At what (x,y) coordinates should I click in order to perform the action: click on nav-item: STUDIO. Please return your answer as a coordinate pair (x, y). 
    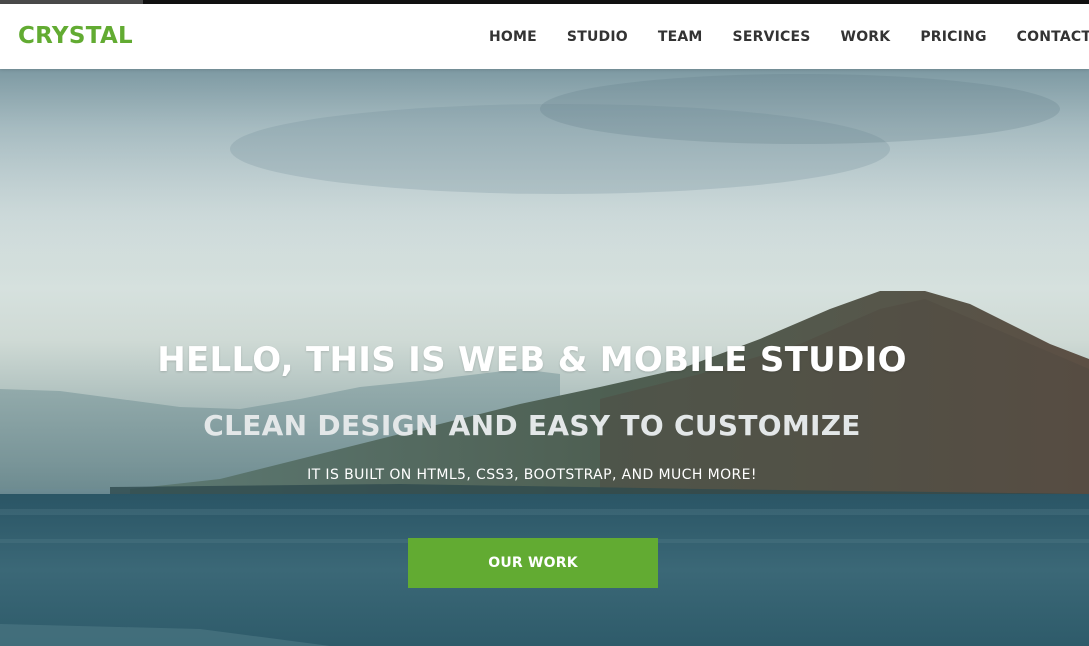
    Looking at the image, I should click on (597, 37).